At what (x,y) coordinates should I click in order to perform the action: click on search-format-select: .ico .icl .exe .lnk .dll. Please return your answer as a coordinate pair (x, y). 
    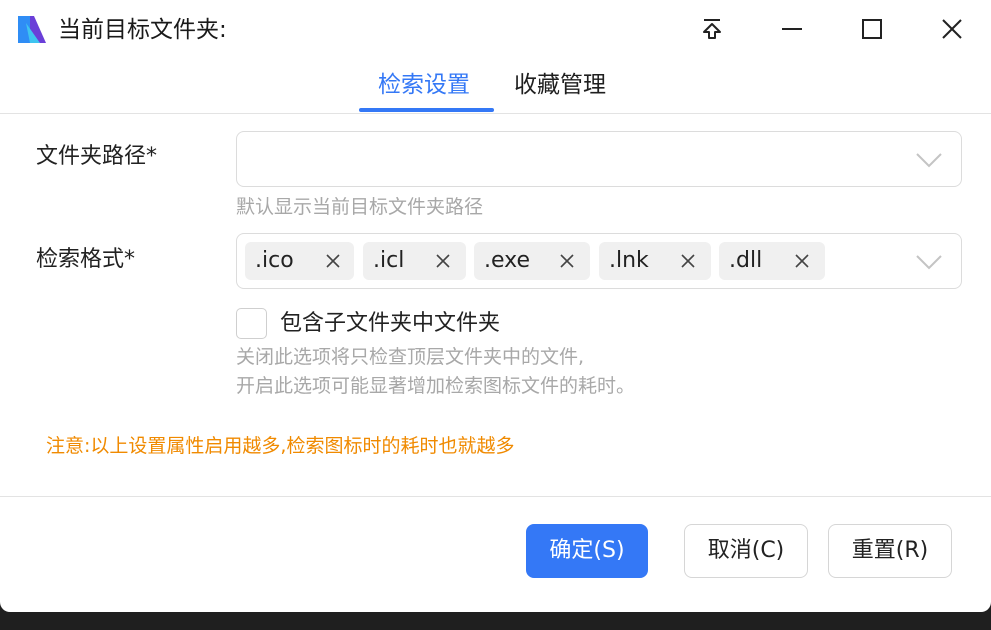
    Looking at the image, I should click on (599, 261).